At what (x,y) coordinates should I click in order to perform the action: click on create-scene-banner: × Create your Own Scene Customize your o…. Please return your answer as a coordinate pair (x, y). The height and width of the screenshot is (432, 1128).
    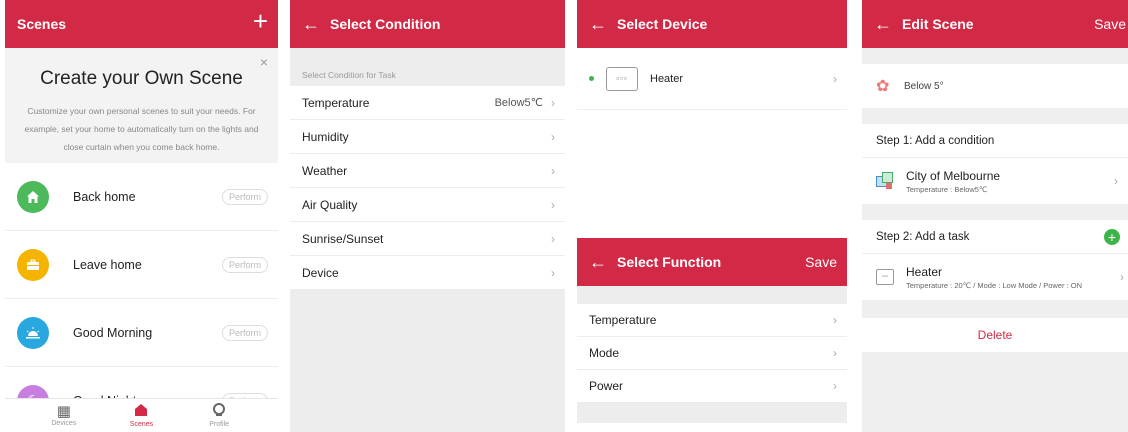
    Looking at the image, I should click on (141, 105).